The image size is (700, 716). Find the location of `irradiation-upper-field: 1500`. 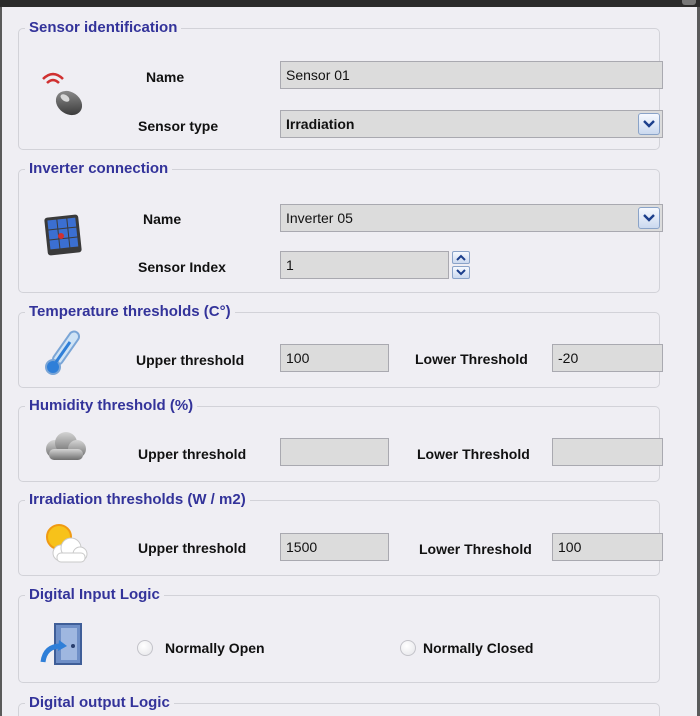

irradiation-upper-field: 1500 is located at coordinates (334, 547).